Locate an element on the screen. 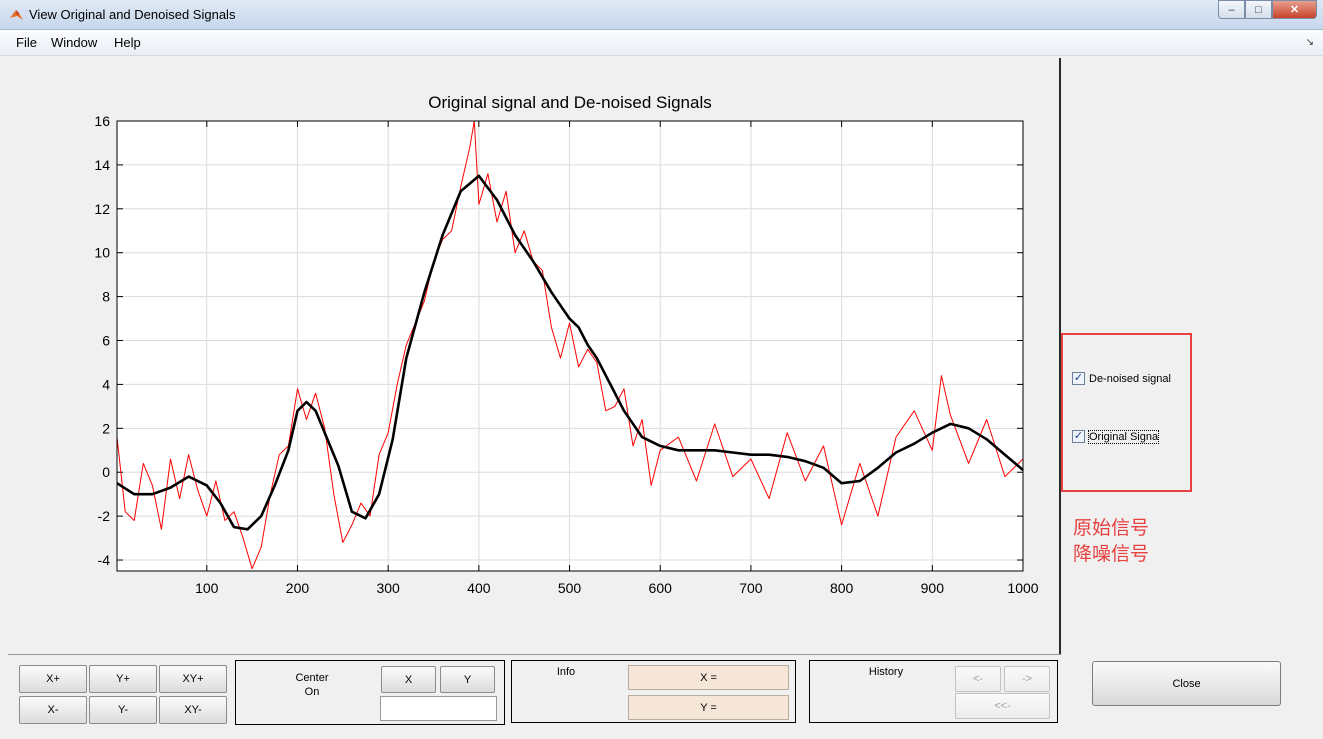 This screenshot has width=1323, height=739. zoom-y-plus-button: Y+ is located at coordinates (123, 679).